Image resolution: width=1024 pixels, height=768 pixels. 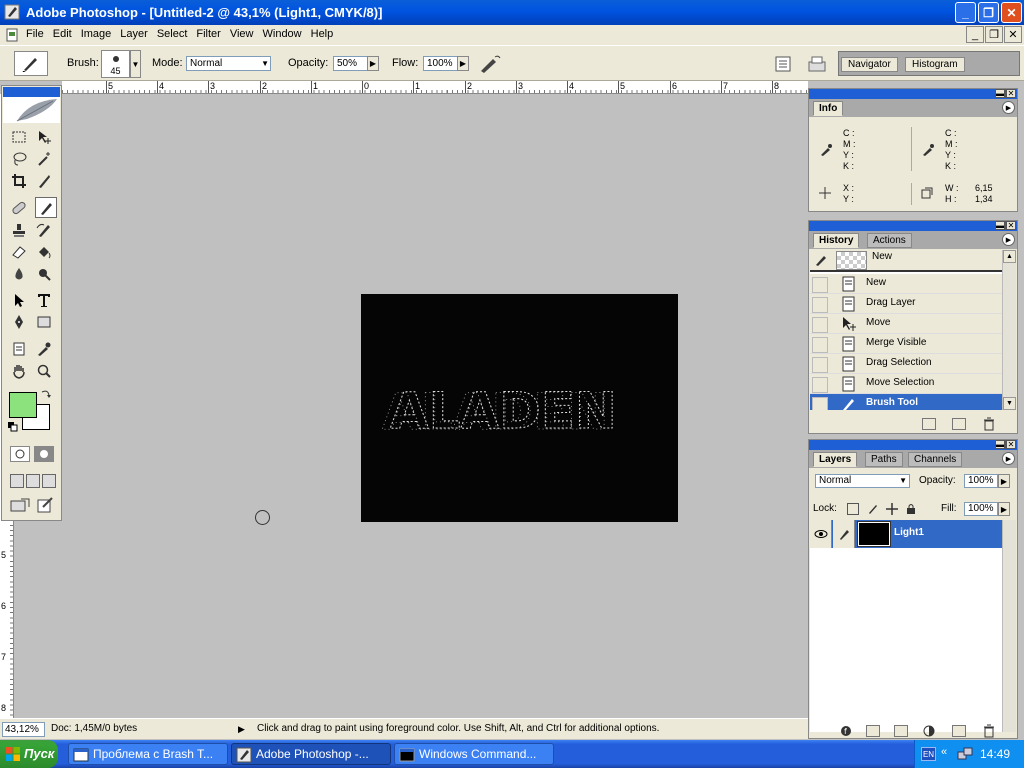 What do you see at coordinates (440, 63) in the screenshot?
I see `flow-field: 100%` at bounding box center [440, 63].